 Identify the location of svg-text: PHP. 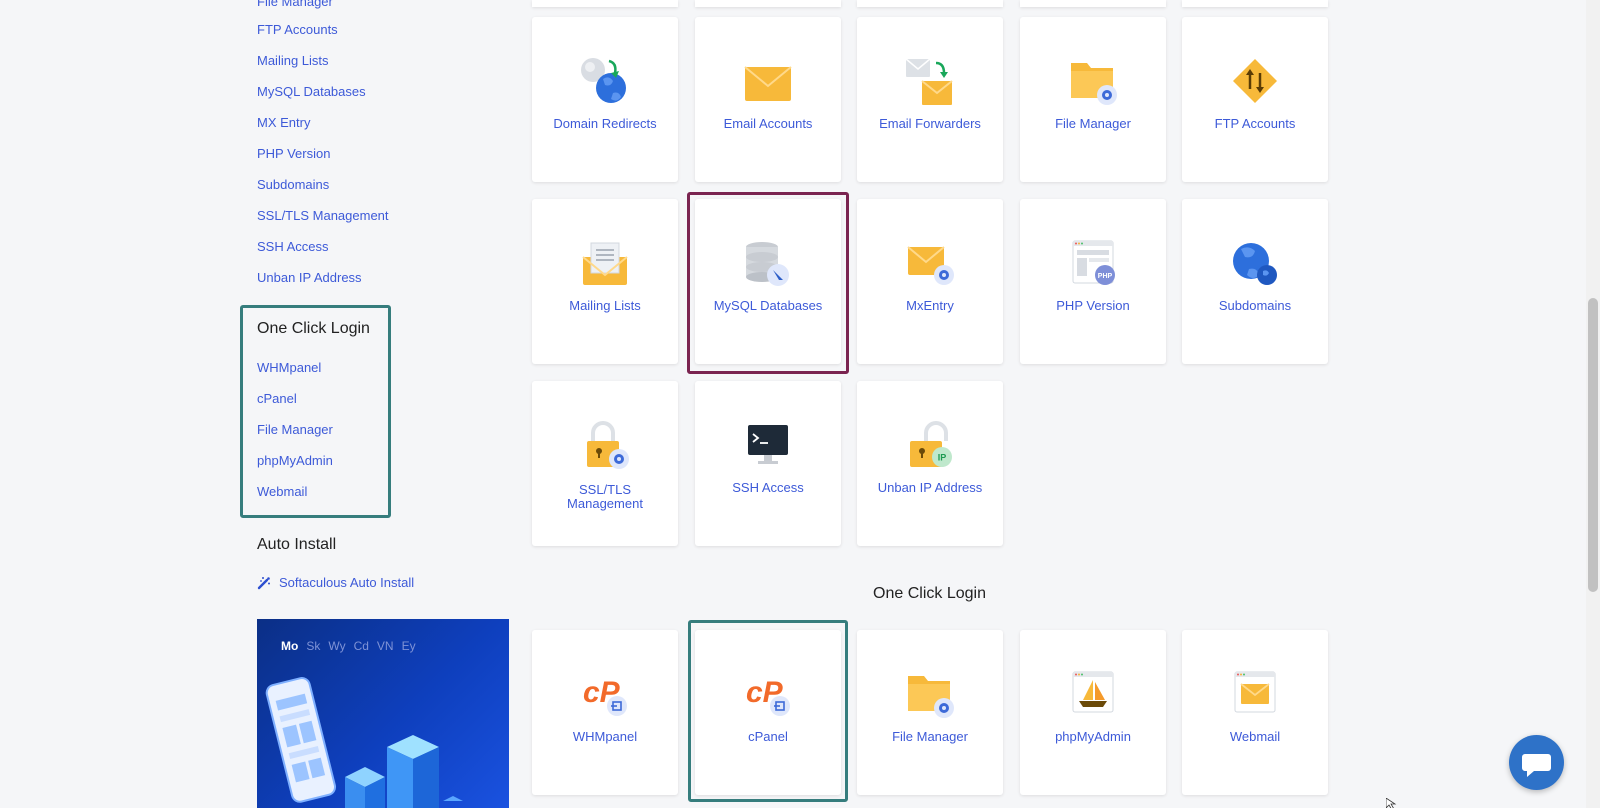
(1105, 276).